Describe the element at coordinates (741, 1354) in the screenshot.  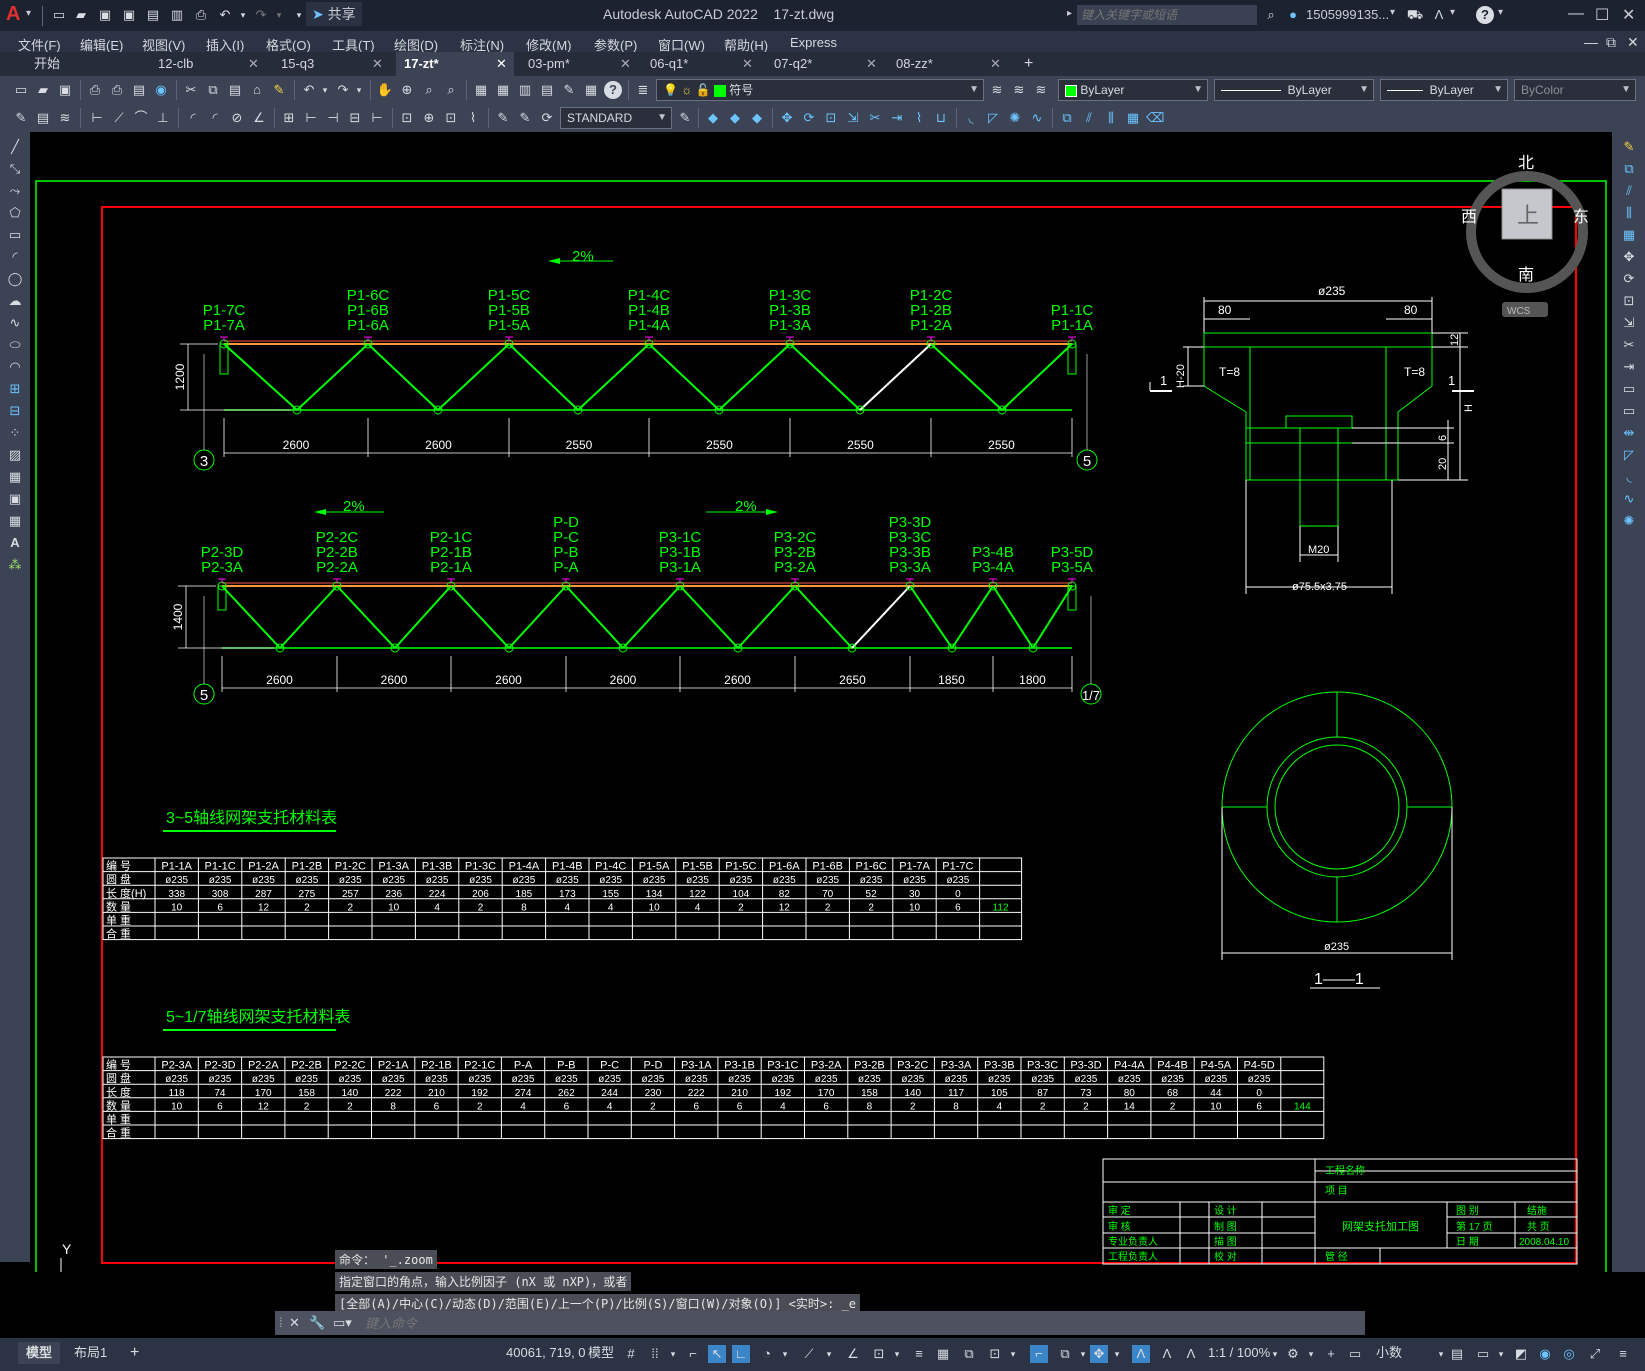
I see `ortho-icon: ∟` at that location.